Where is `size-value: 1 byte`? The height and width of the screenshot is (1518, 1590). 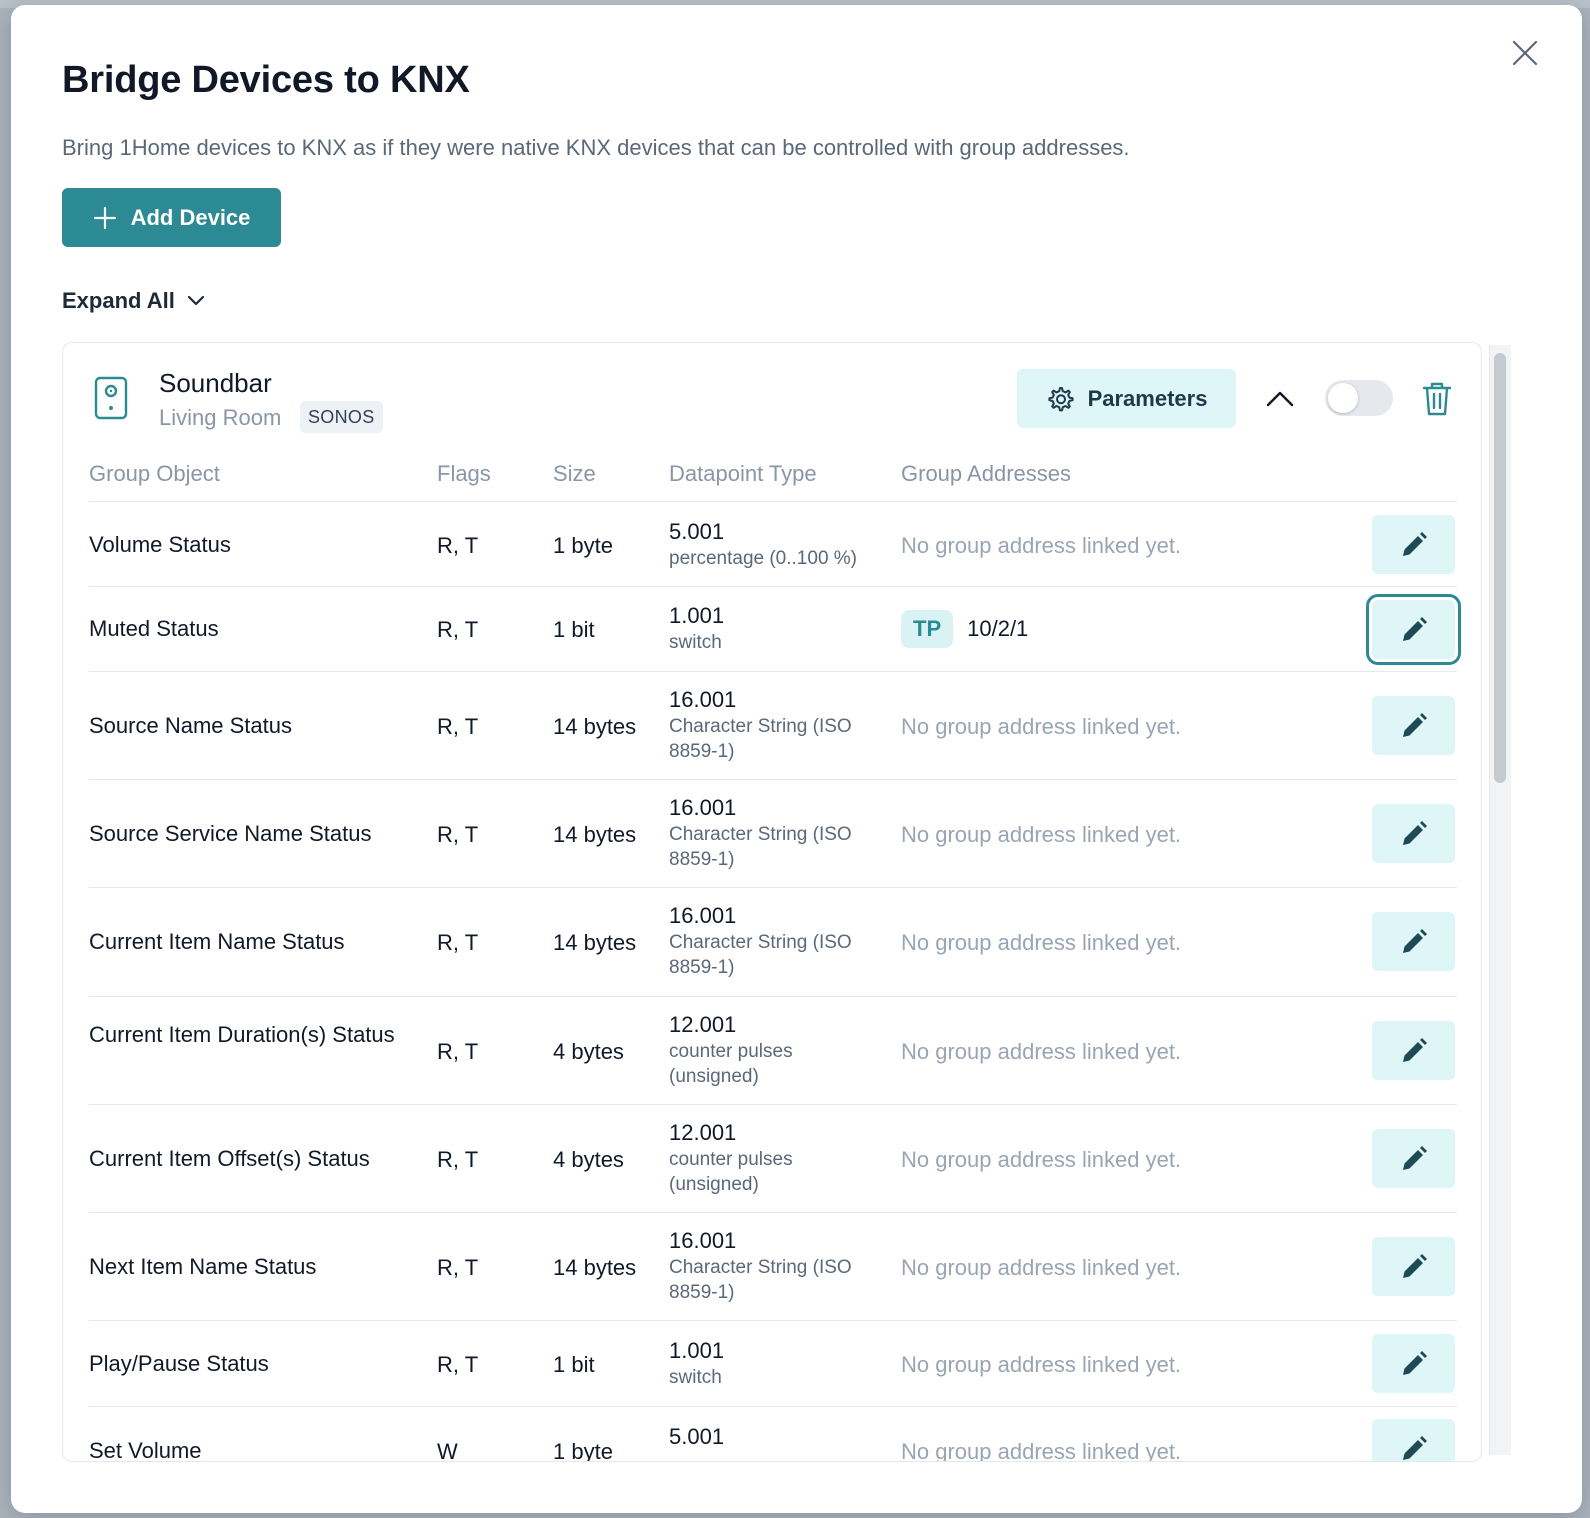 size-value: 1 byte is located at coordinates (583, 1450).